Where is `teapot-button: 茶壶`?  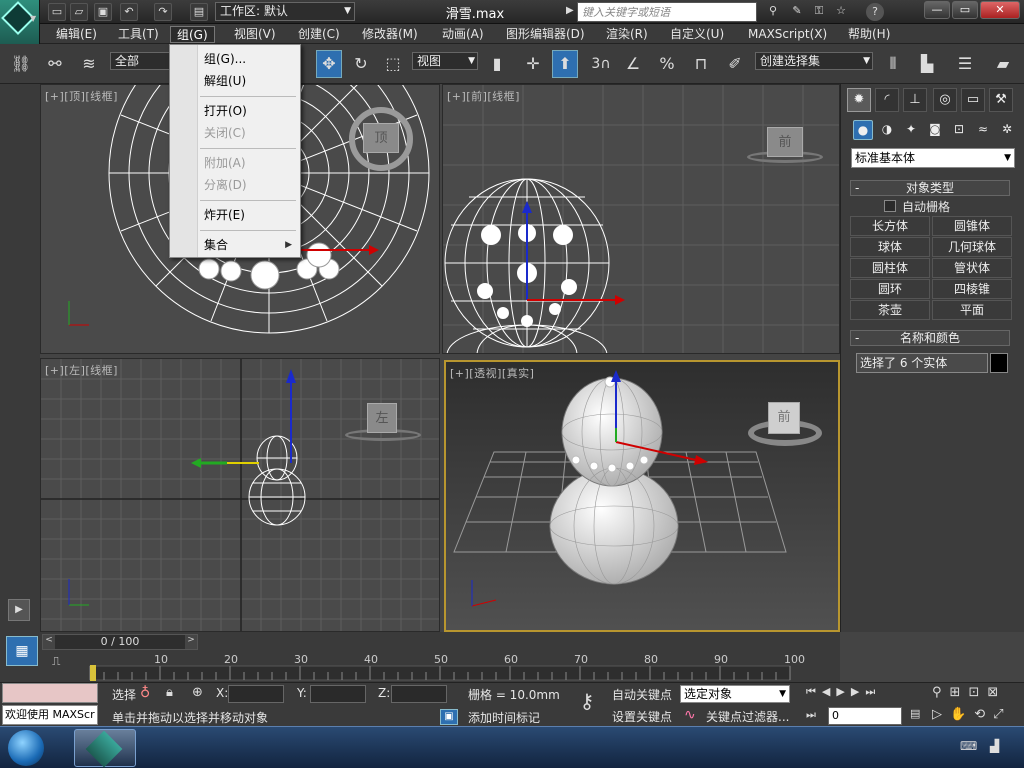
teapot-button: 茶壶 is located at coordinates (890, 310).